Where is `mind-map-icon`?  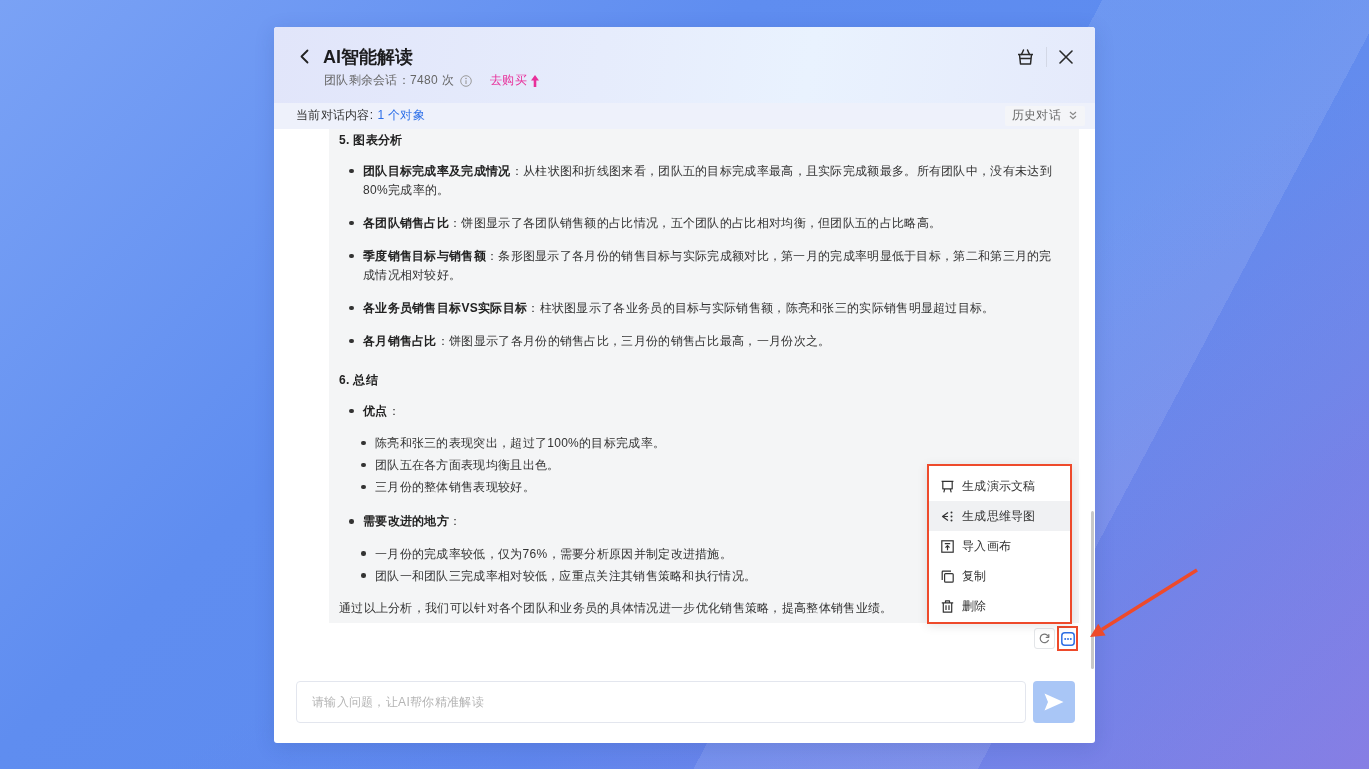
mind-map-icon is located at coordinates (947, 516).